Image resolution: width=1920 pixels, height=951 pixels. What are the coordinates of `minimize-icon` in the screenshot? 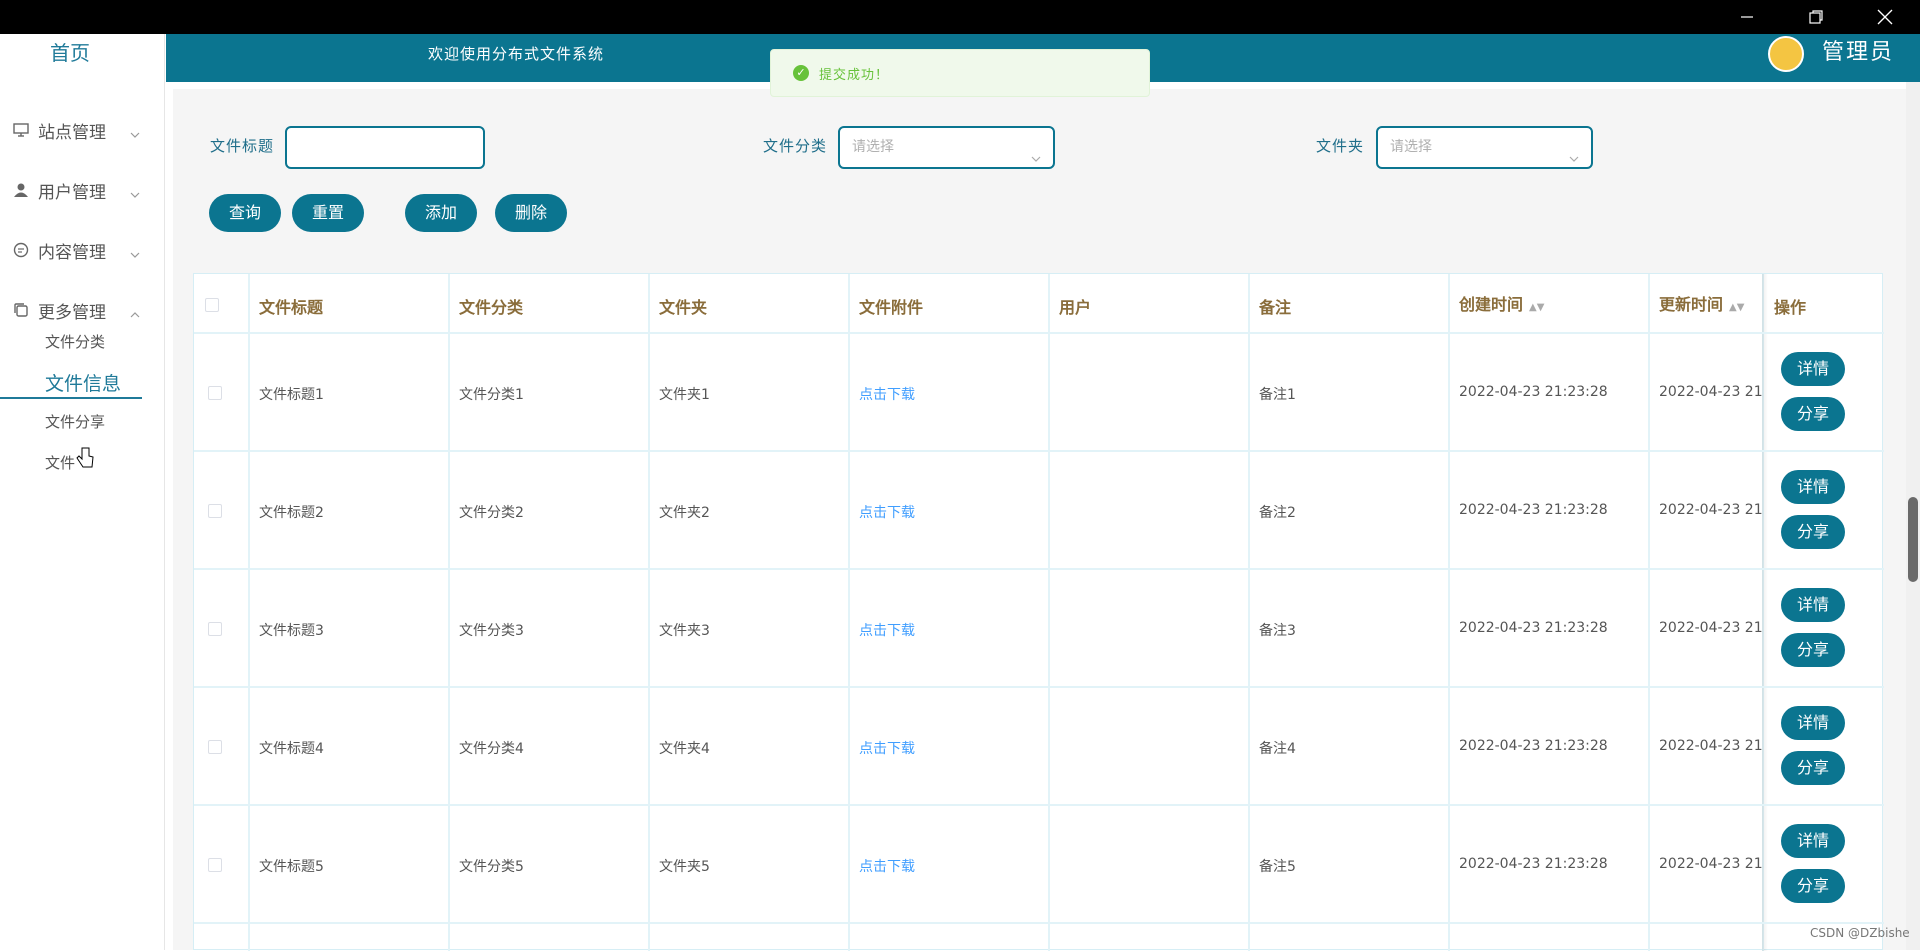 It's located at (1747, 17).